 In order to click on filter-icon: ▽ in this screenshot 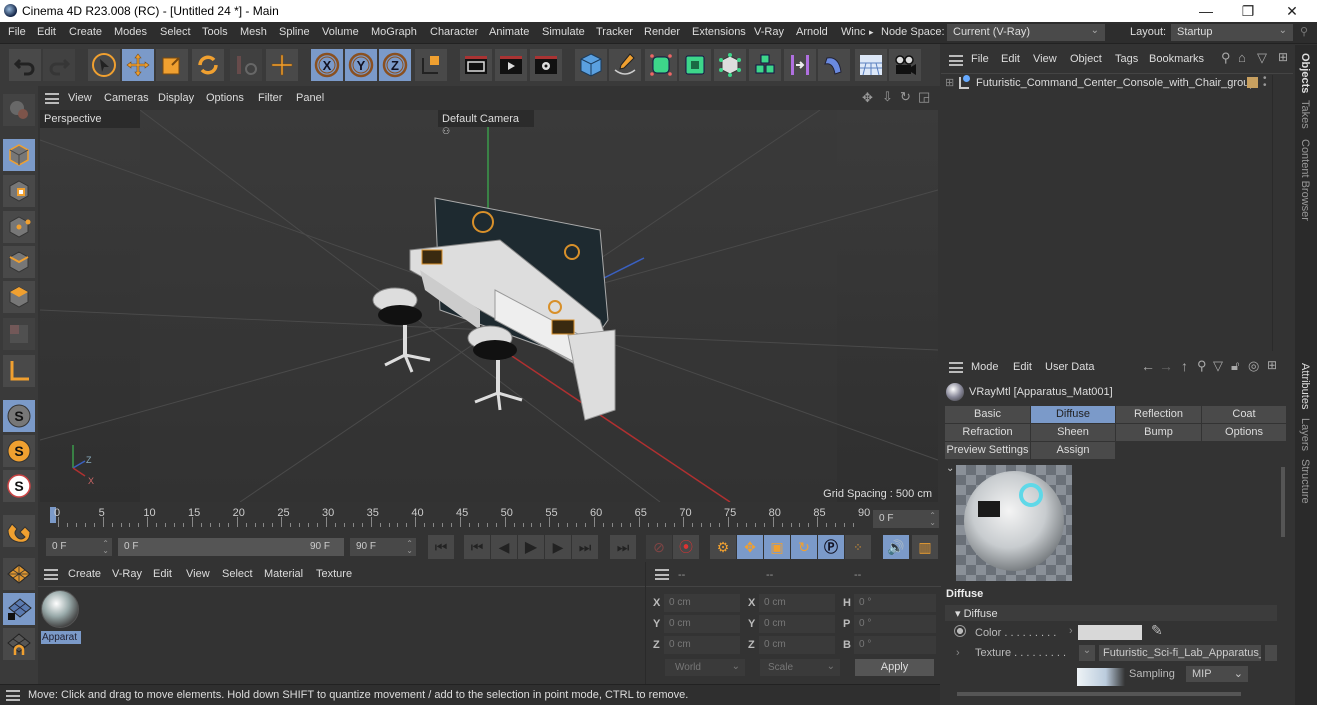, I will do `click(1262, 58)`.